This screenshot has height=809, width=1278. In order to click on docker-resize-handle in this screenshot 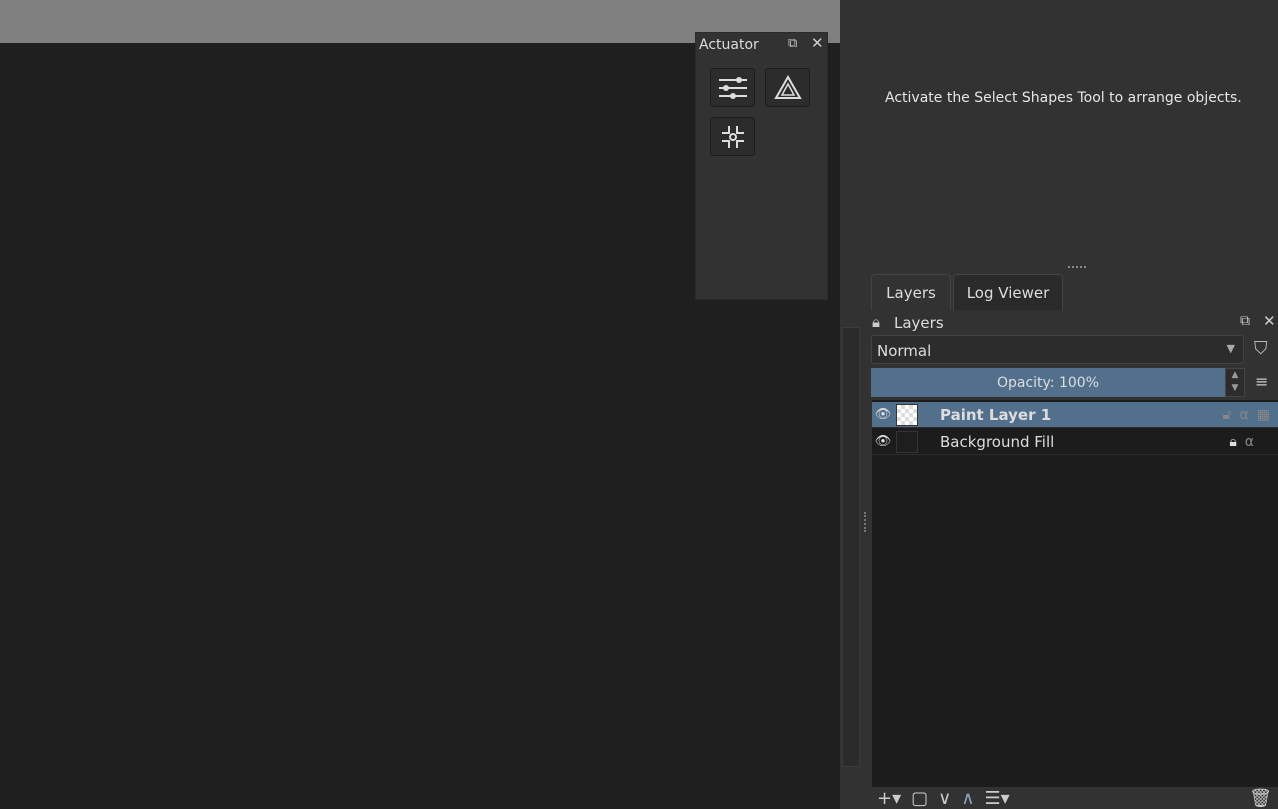, I will do `click(1077, 267)`.